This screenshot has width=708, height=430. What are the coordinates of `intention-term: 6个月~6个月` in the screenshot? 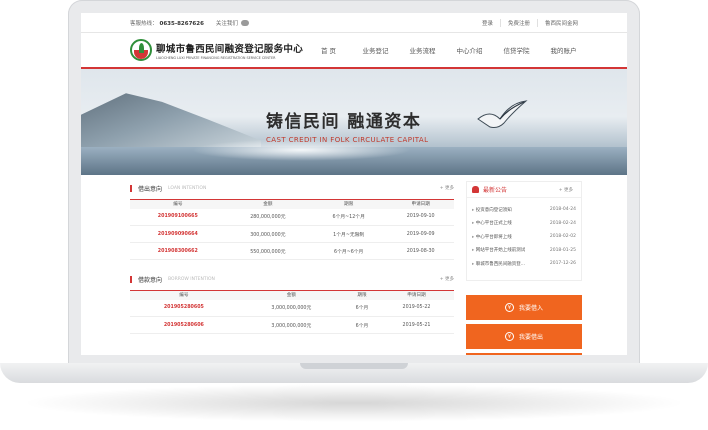 It's located at (349, 251).